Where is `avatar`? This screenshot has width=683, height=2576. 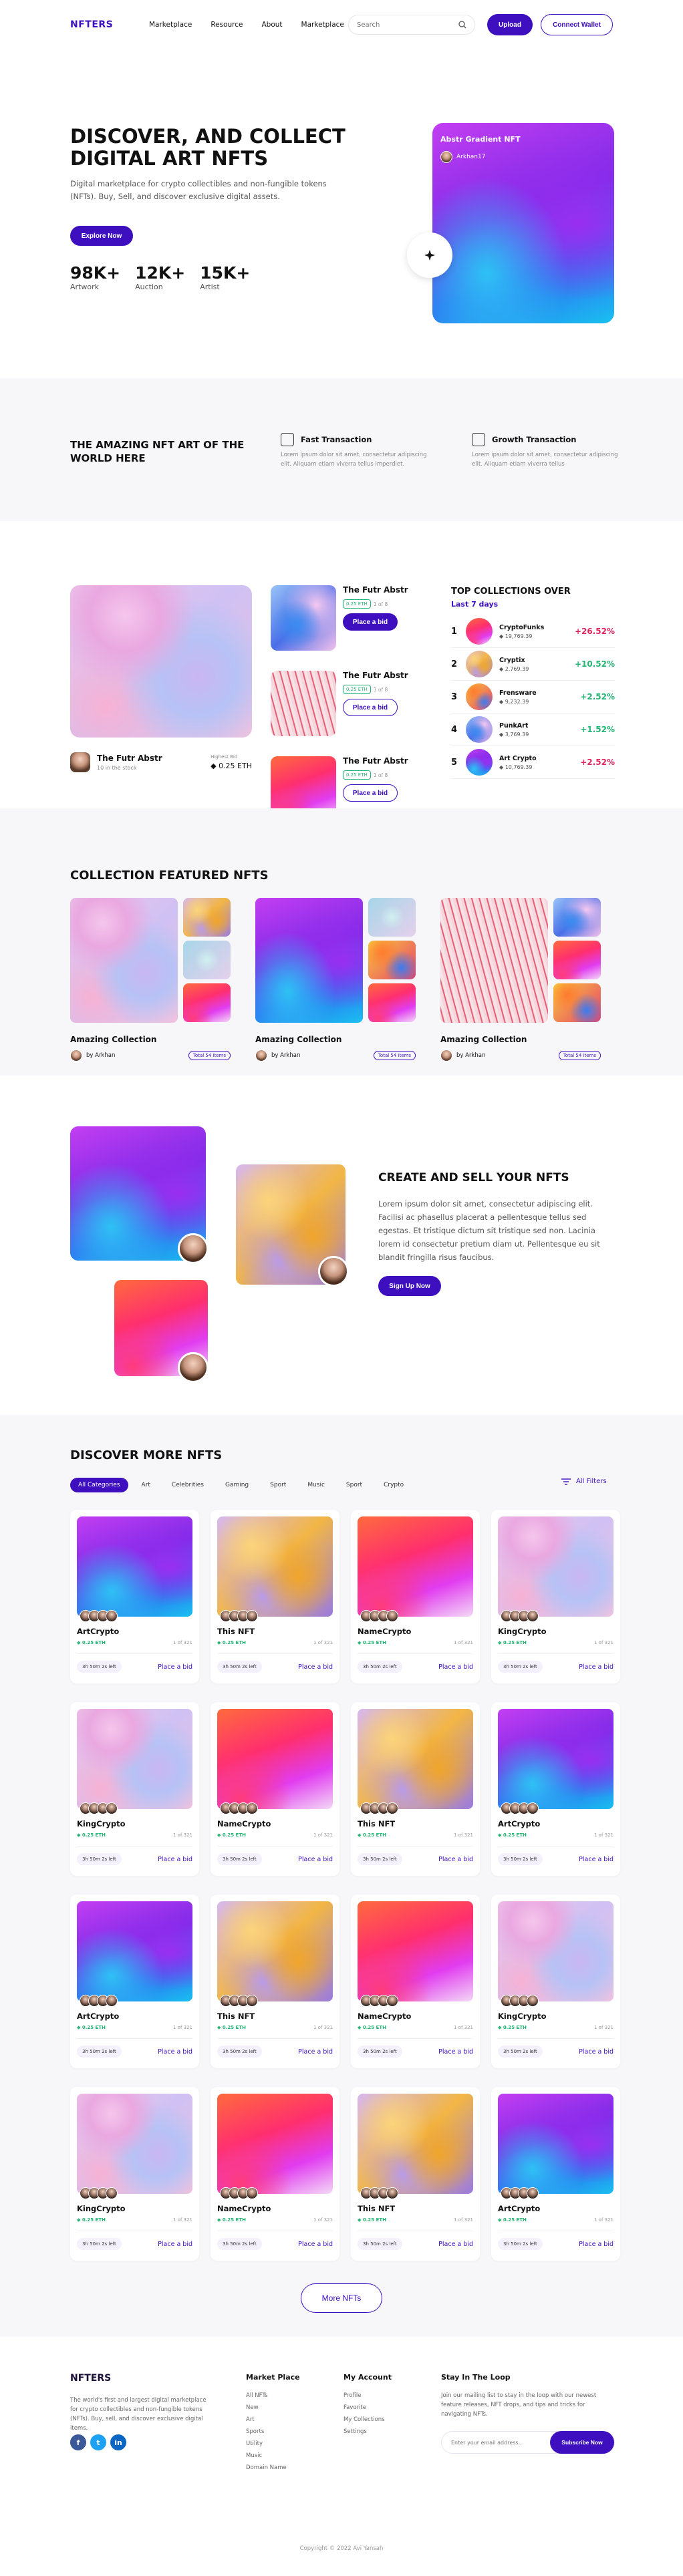
avatar is located at coordinates (76, 1056).